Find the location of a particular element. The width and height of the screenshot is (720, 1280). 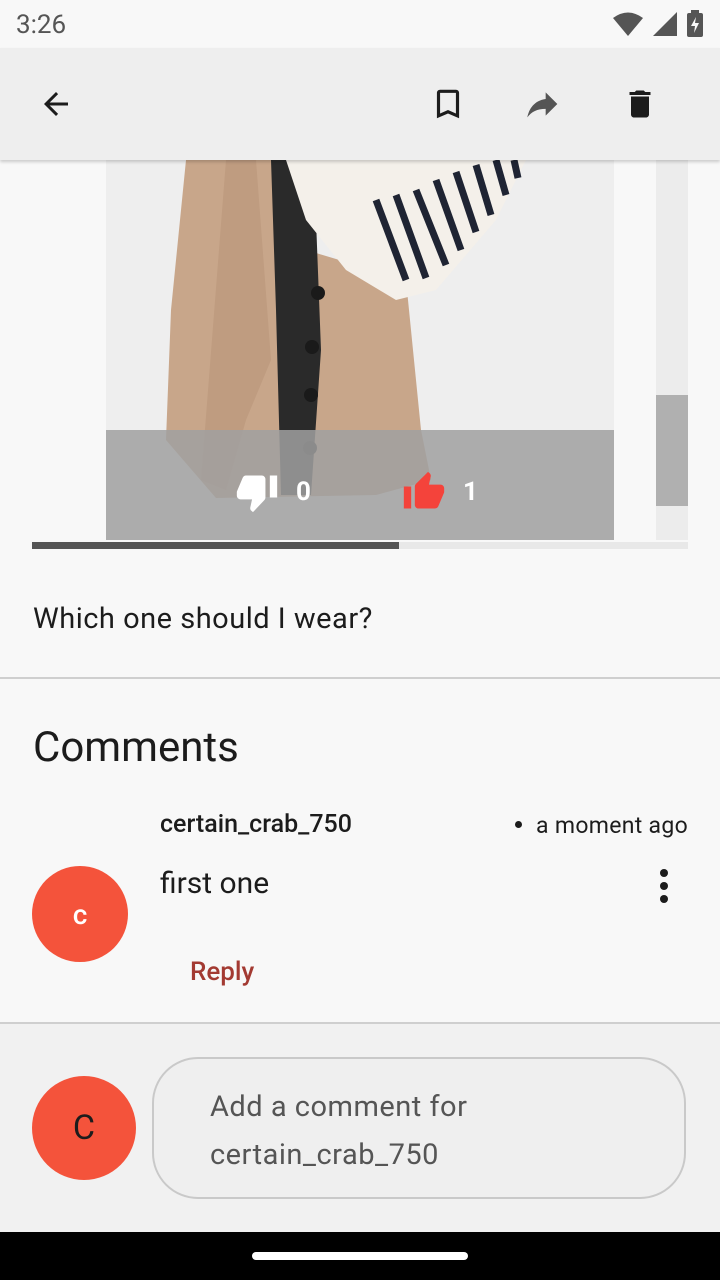

divider is located at coordinates (360, 678).